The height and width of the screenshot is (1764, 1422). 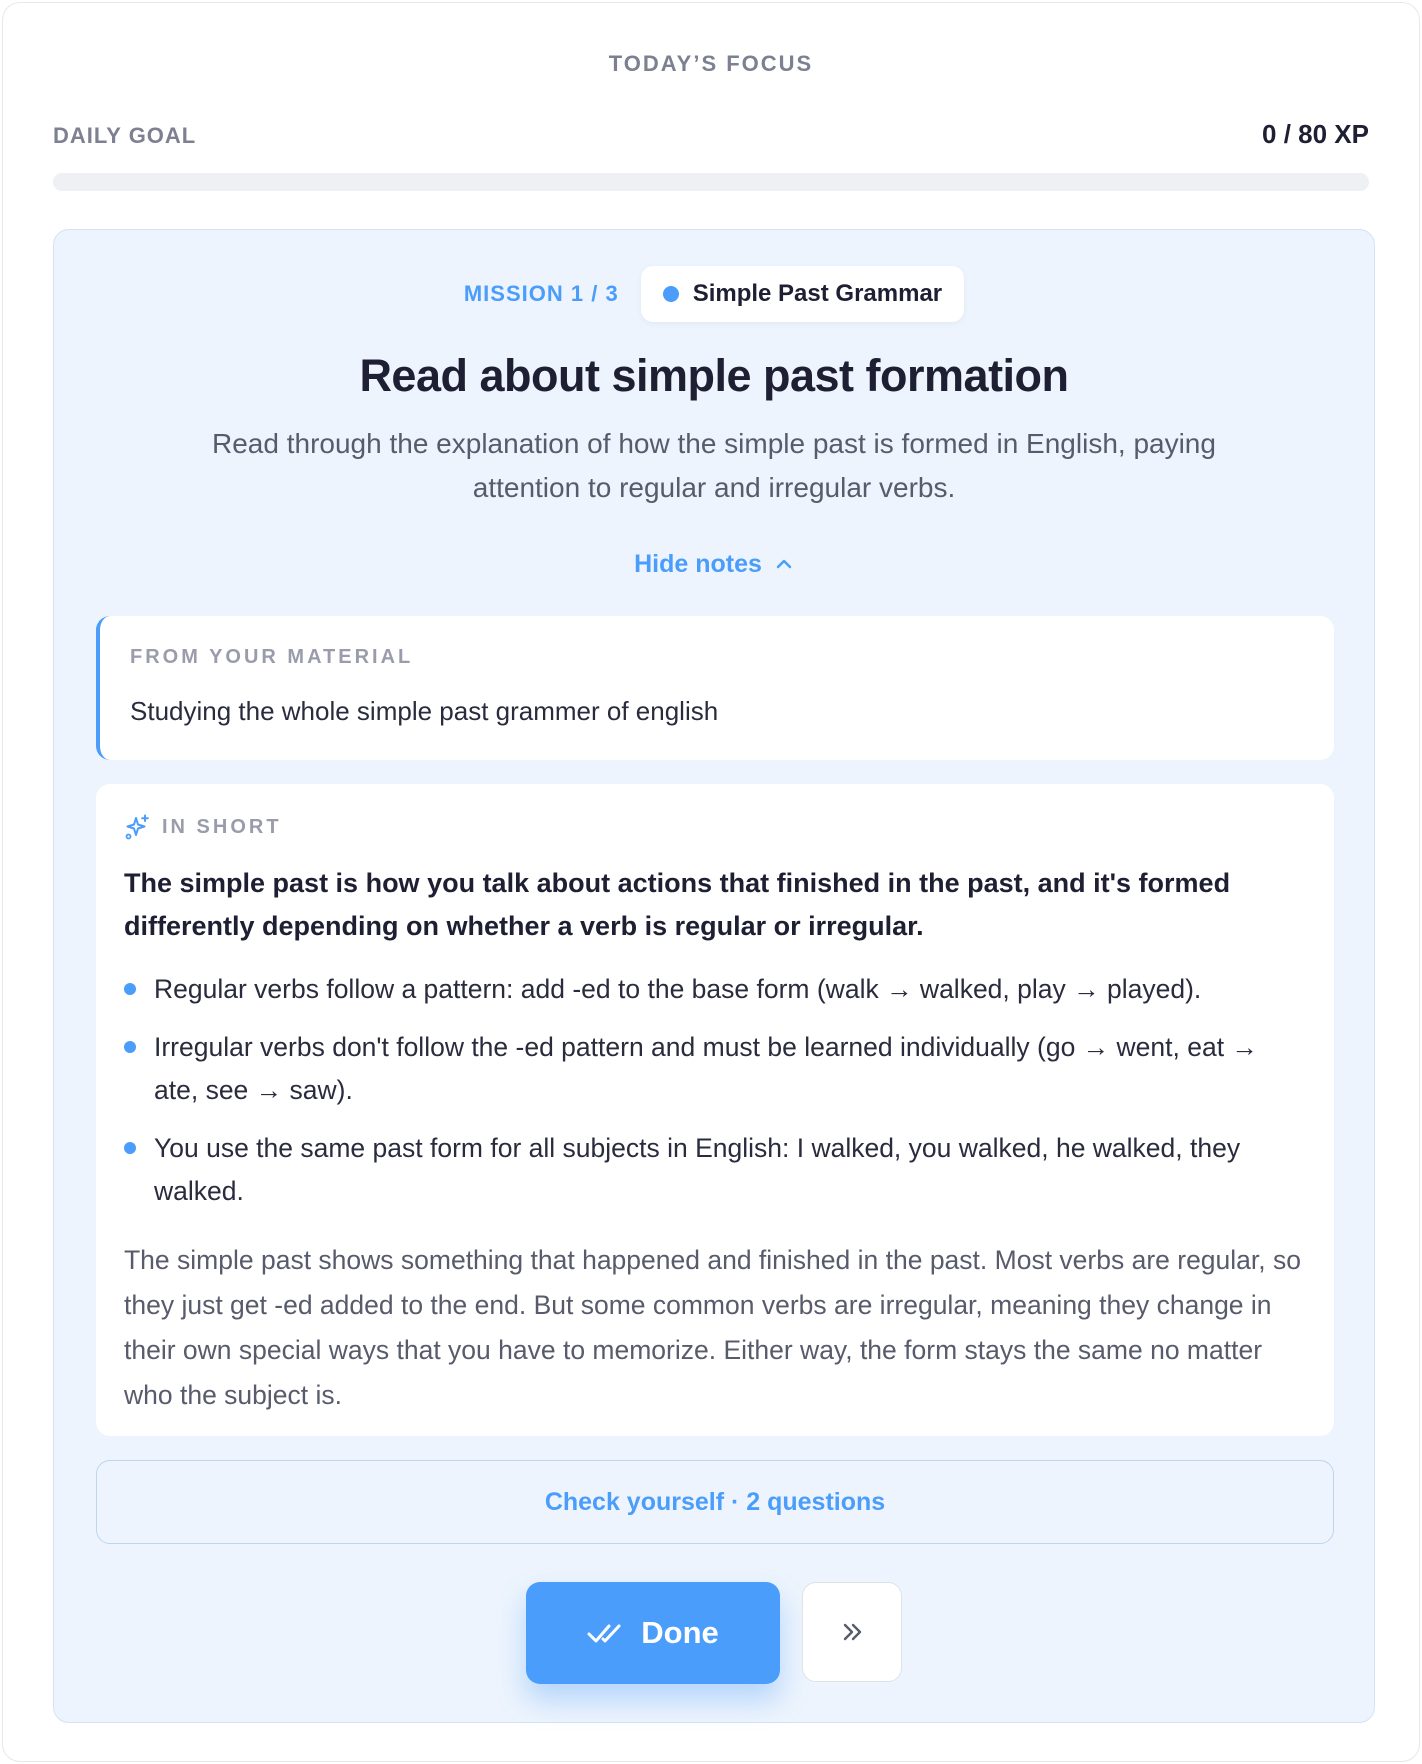 I want to click on mission-counter: MISSION 1 / 3, so click(x=541, y=293).